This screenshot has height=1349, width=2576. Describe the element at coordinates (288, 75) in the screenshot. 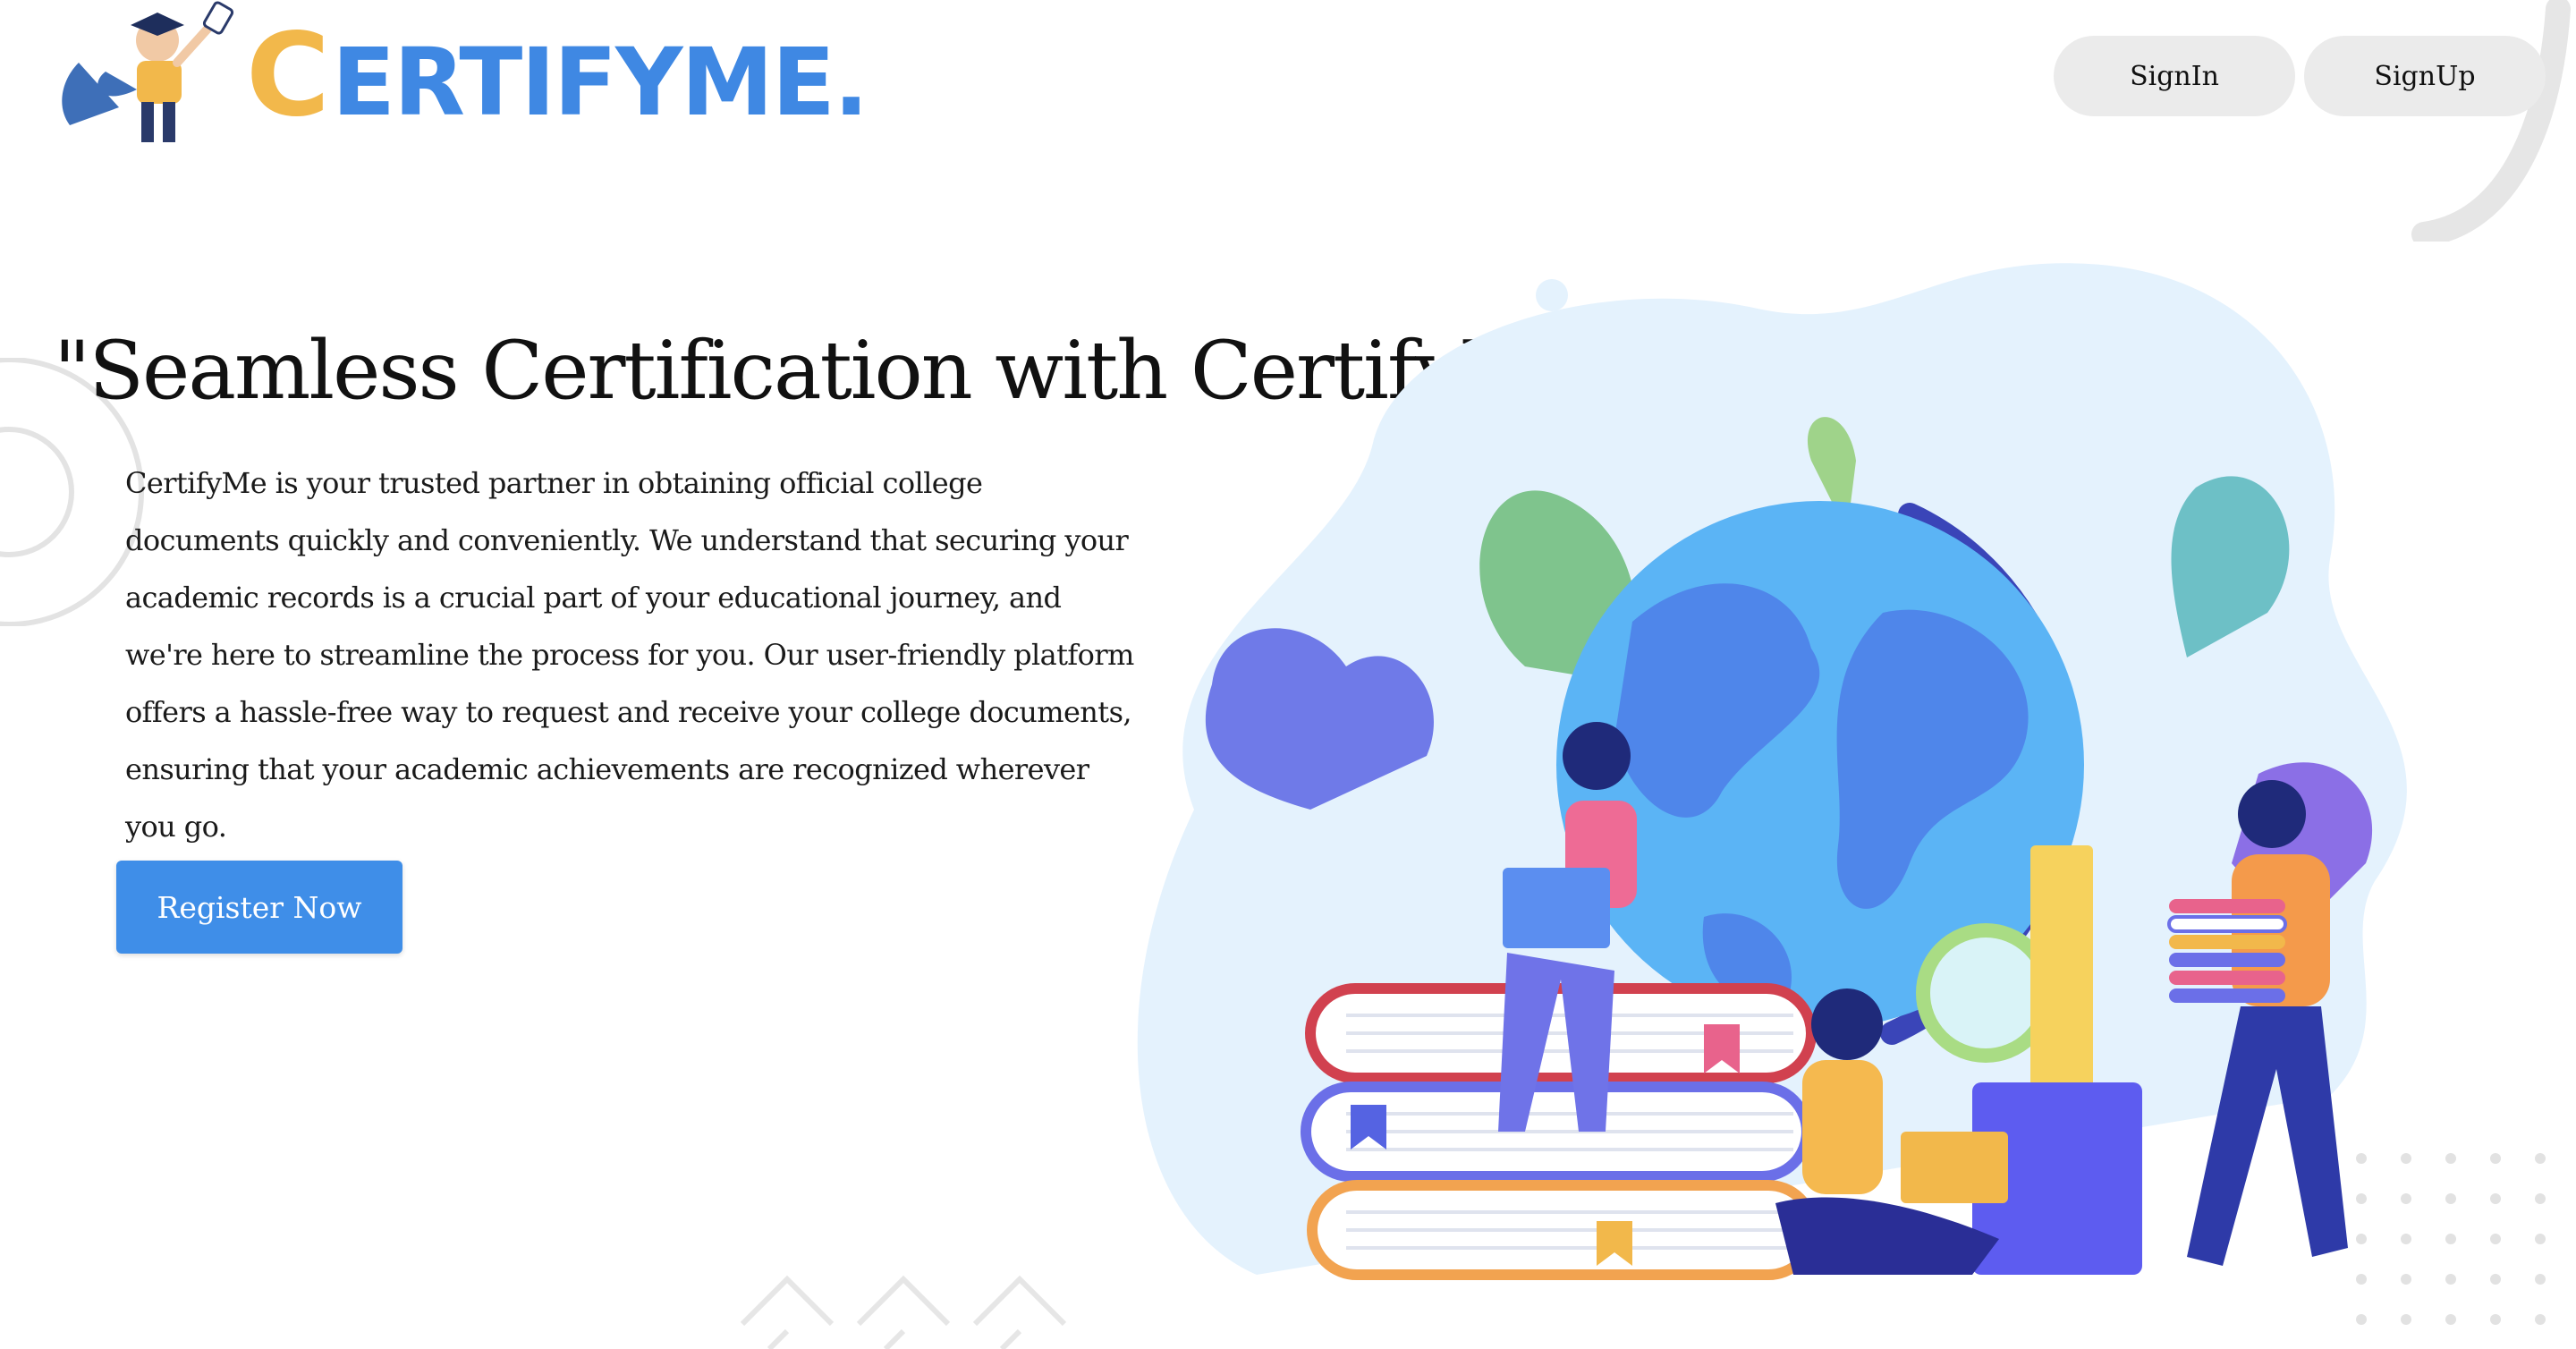

I see `logo-initial: C` at that location.